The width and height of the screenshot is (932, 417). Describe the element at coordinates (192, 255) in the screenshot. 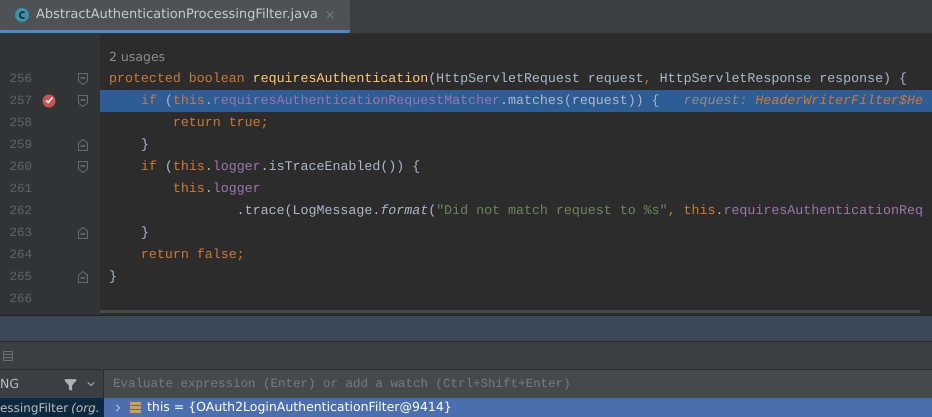

I see `code-line: return false;` at that location.